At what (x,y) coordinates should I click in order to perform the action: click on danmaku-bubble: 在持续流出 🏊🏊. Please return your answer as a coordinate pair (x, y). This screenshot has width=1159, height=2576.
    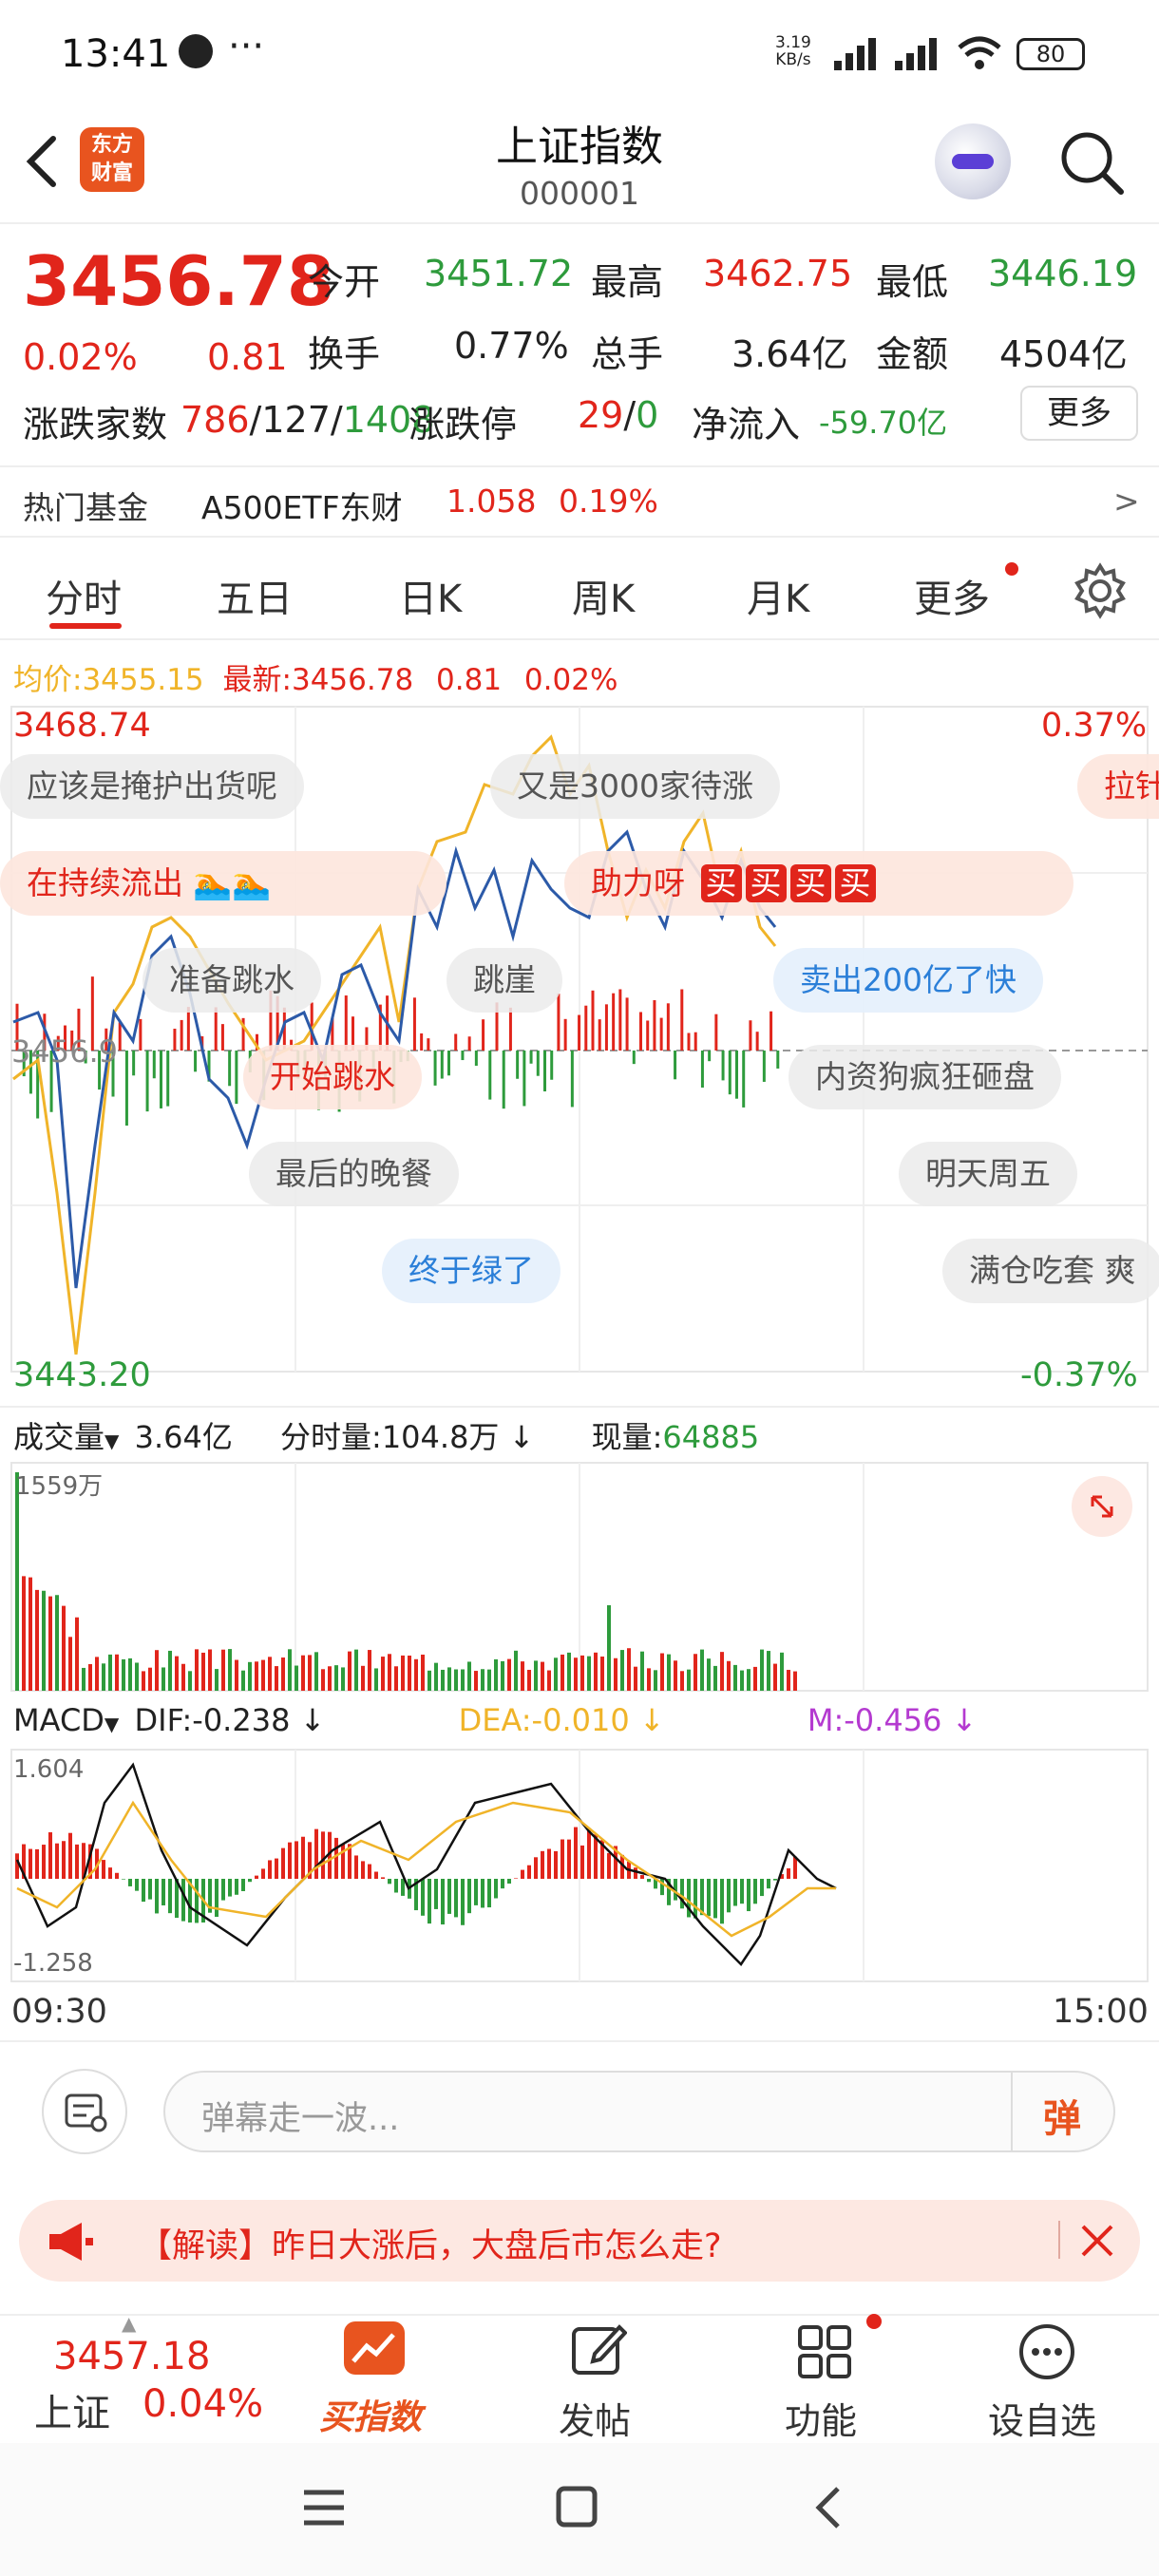
    Looking at the image, I should click on (223, 883).